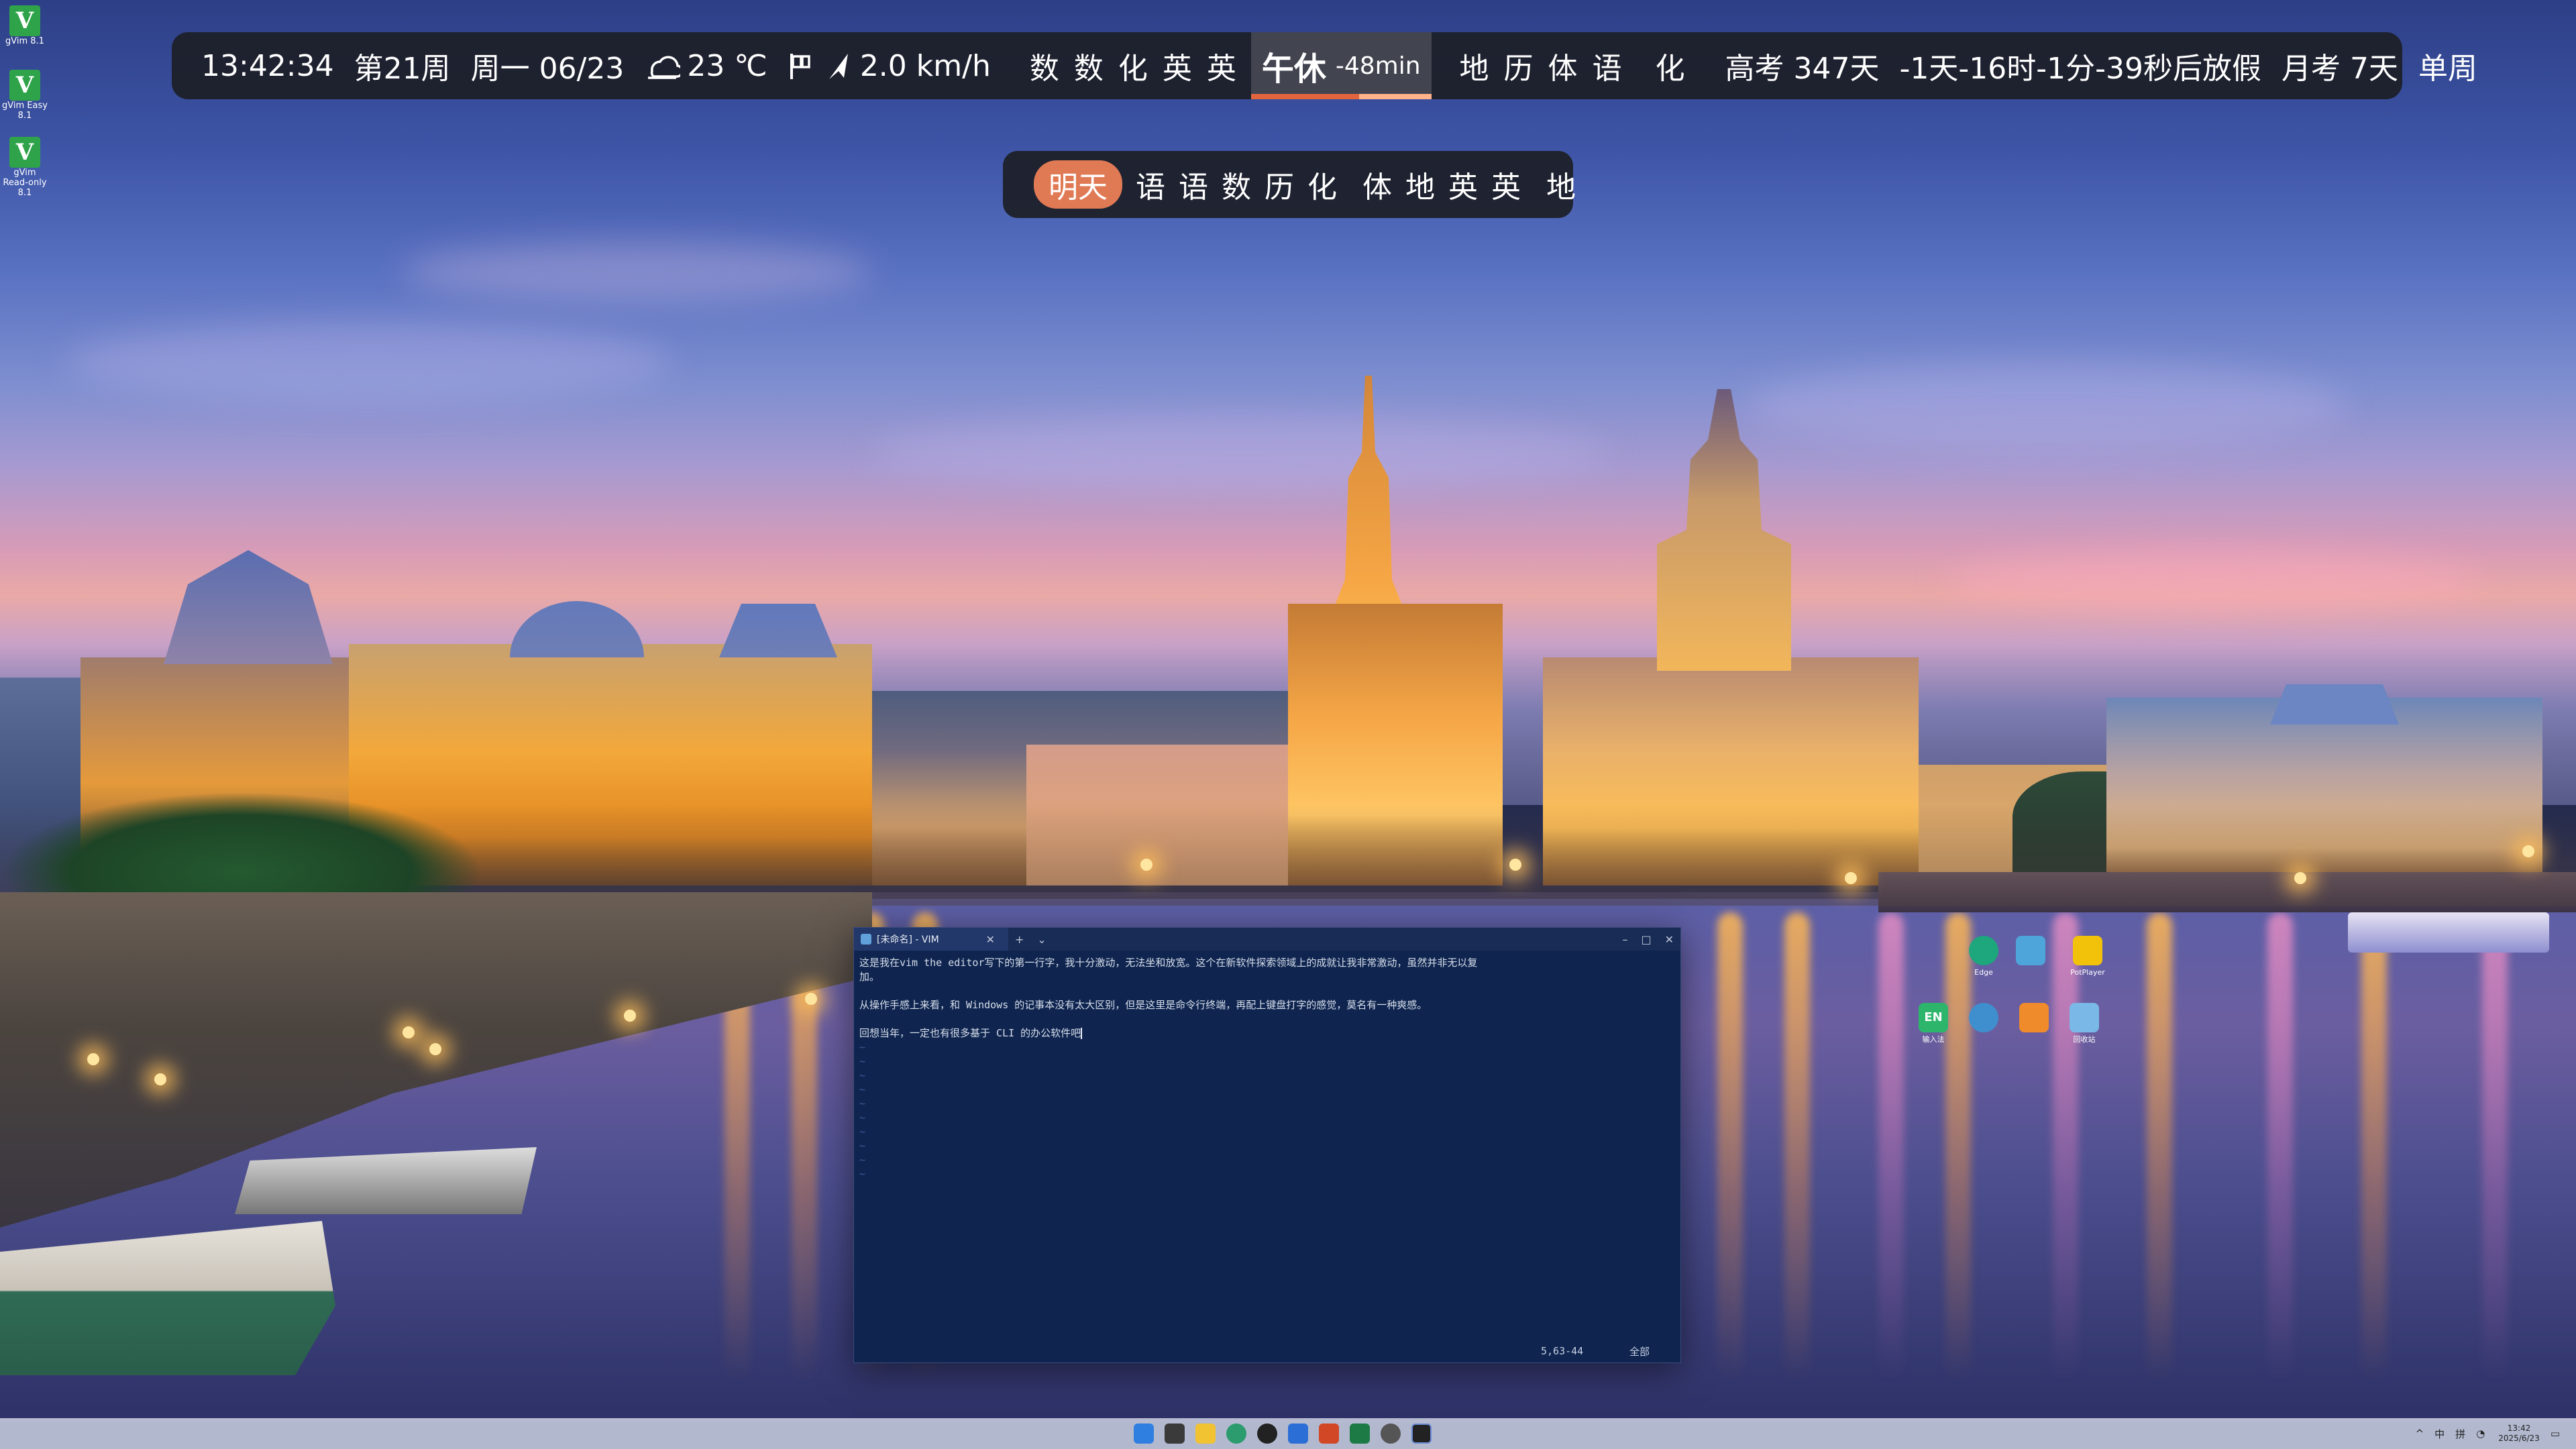  Describe the element at coordinates (1267, 1351) in the screenshot. I see `vim-statusline: 5,63-44 全部` at that location.